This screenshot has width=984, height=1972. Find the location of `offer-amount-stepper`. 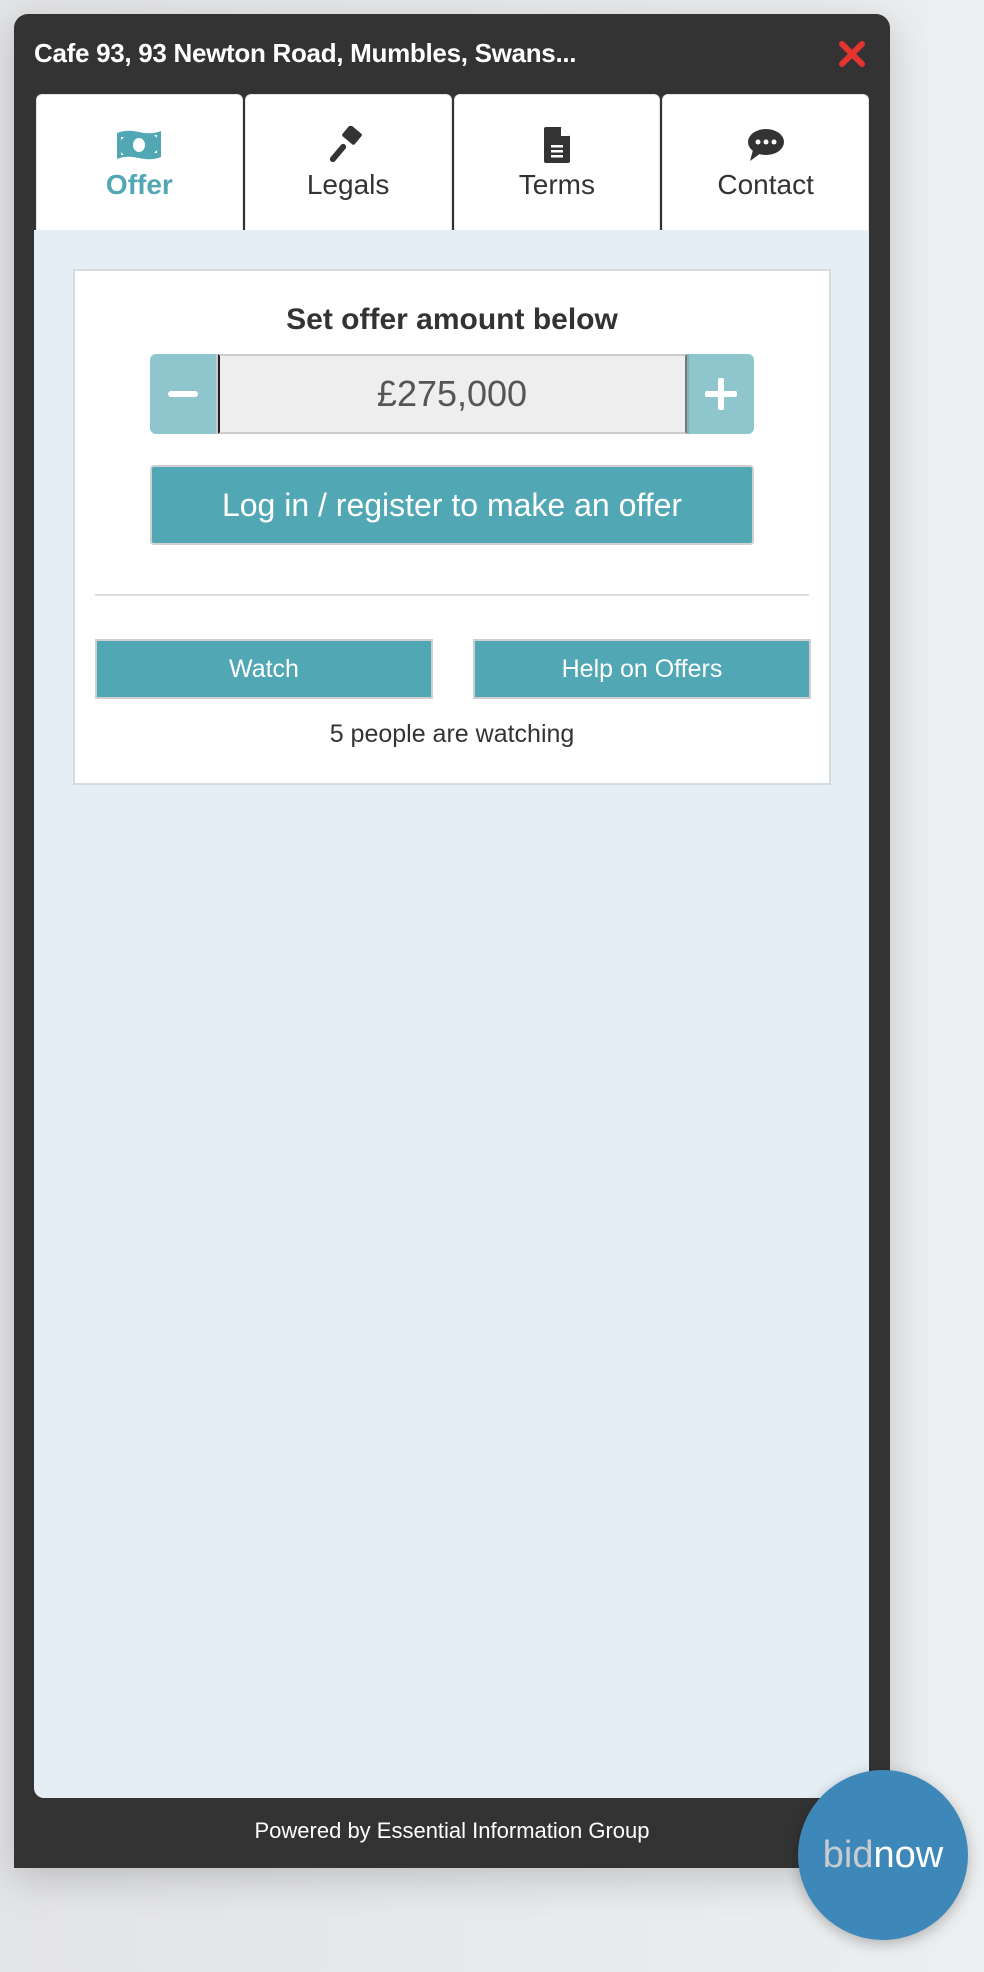

offer-amount-stepper is located at coordinates (452, 394).